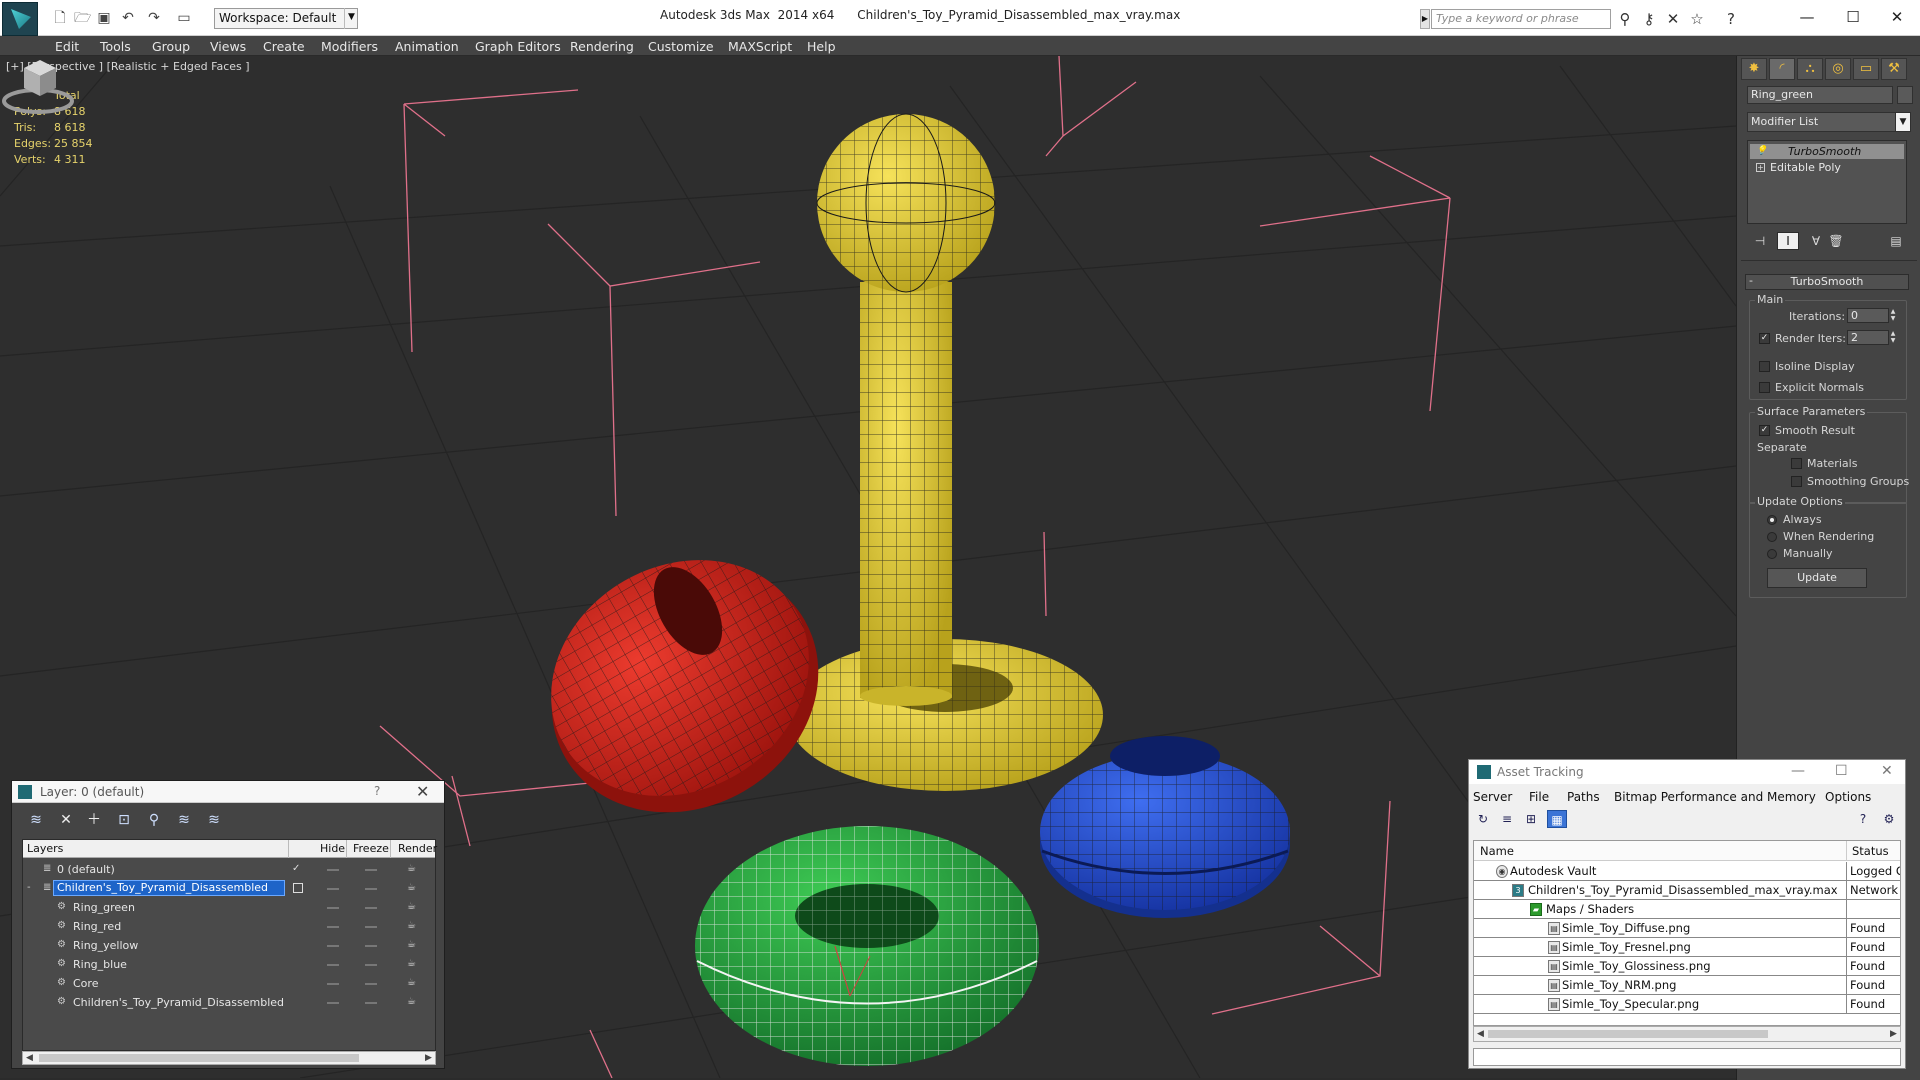 Image resolution: width=1920 pixels, height=1080 pixels. I want to click on layer-window-titlebar: Layer: 0 (default) ? ✕, so click(228, 792).